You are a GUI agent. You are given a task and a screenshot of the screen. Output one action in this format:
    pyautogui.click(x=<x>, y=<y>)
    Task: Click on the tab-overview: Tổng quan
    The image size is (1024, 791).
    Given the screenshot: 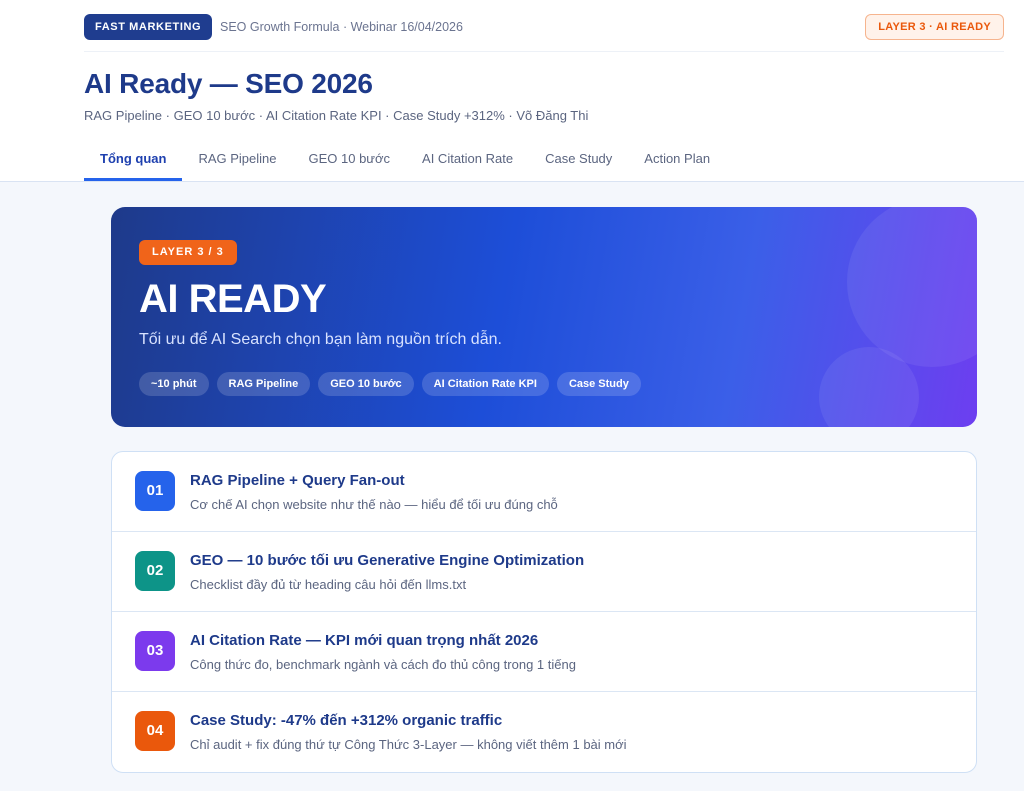 What is the action you would take?
    pyautogui.click(x=133, y=160)
    